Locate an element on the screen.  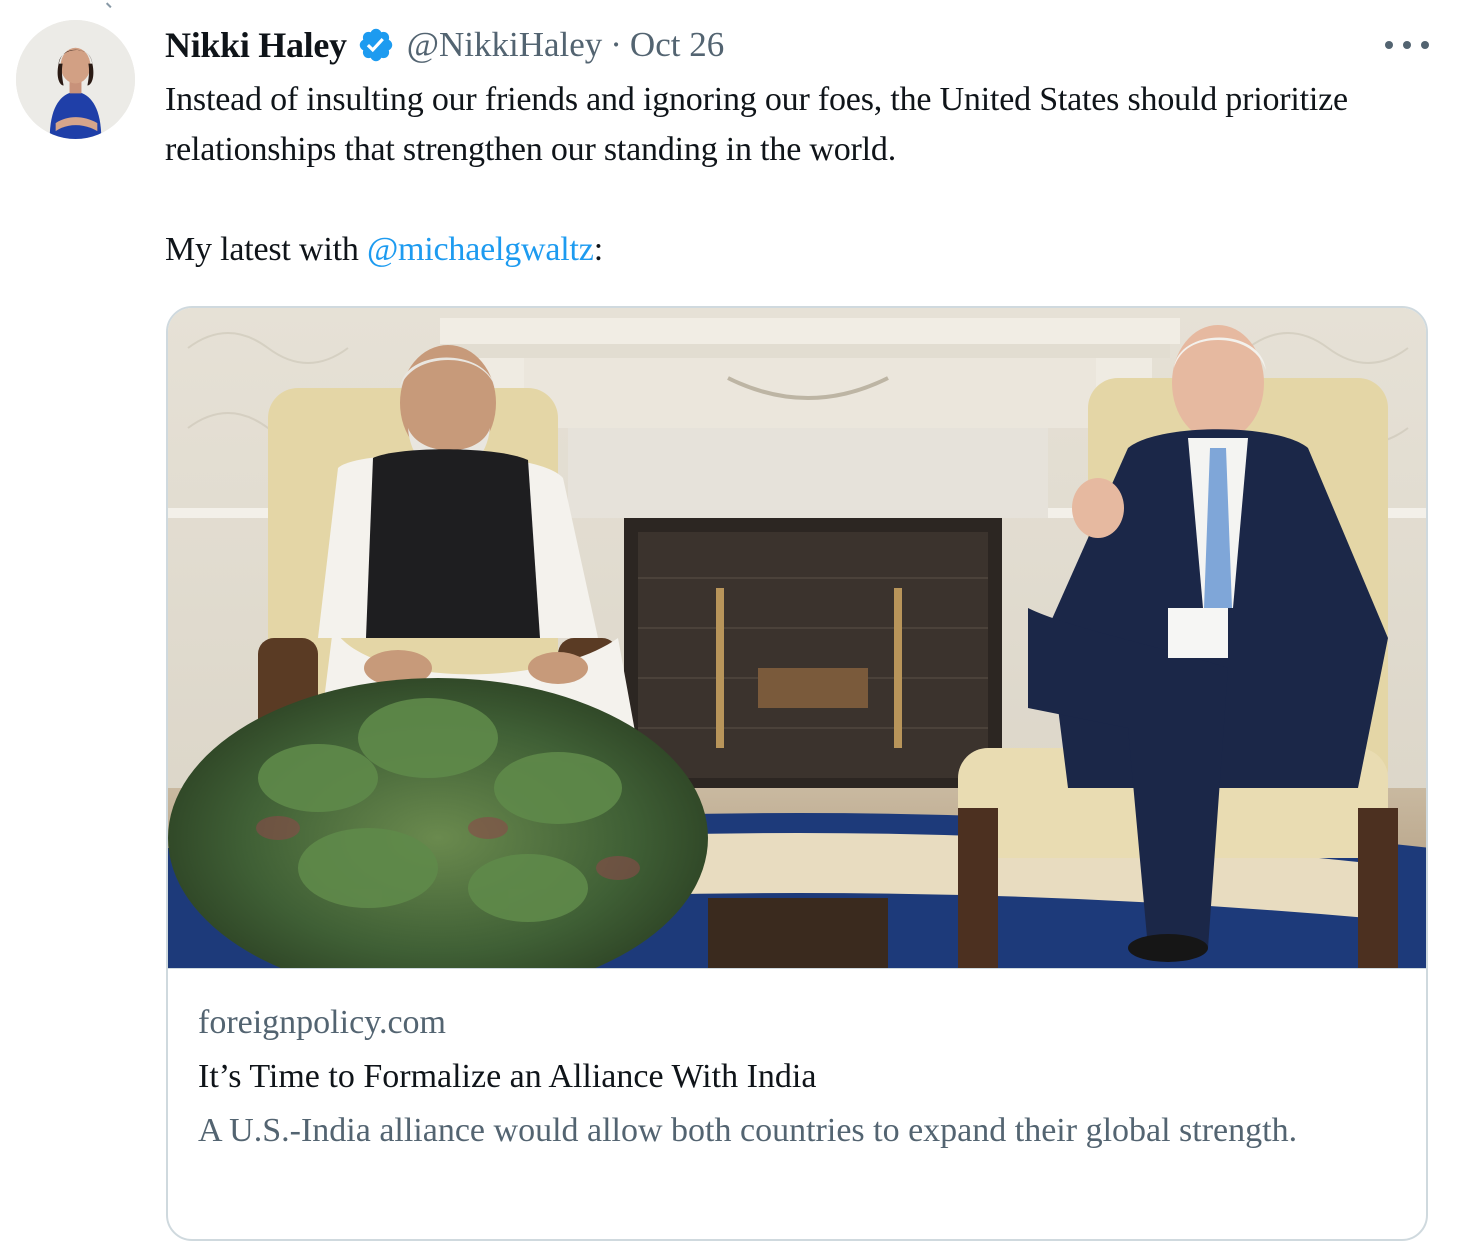
verified-badge-icon is located at coordinates (375, 45).